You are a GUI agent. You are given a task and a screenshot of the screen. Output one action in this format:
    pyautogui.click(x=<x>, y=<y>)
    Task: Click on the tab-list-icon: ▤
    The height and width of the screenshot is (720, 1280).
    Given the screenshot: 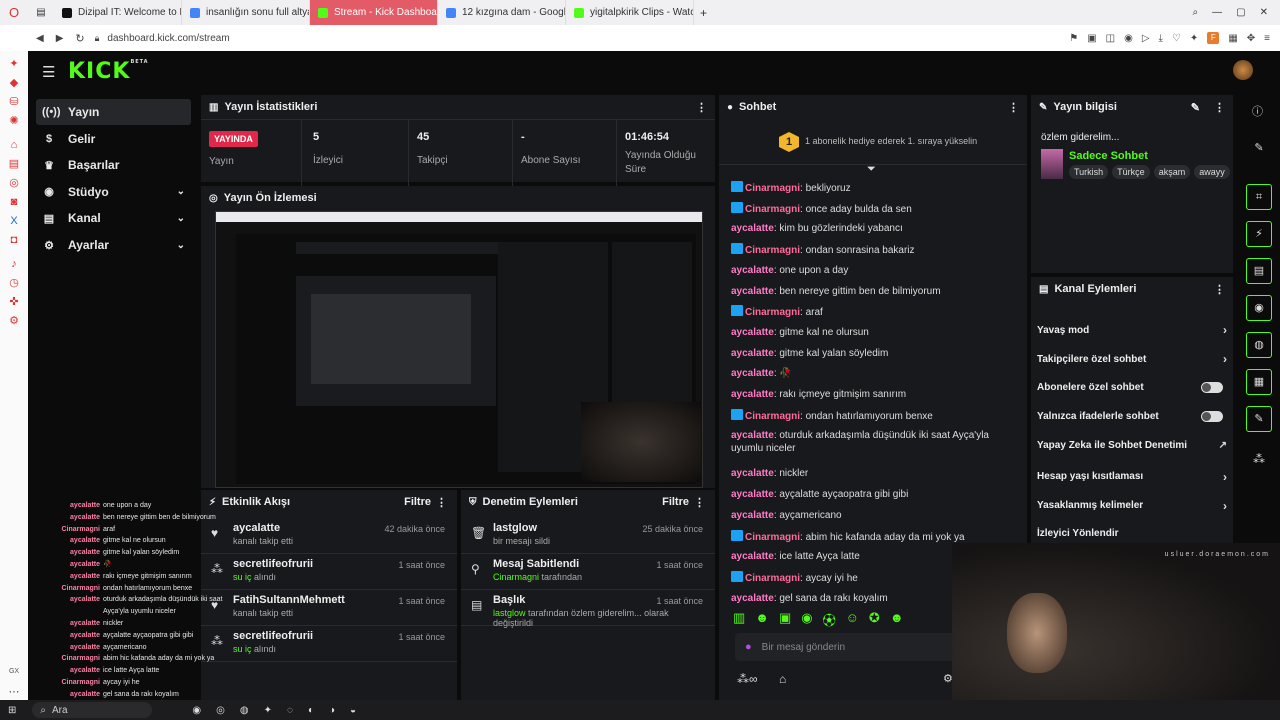 What is the action you would take?
    pyautogui.click(x=41, y=12)
    